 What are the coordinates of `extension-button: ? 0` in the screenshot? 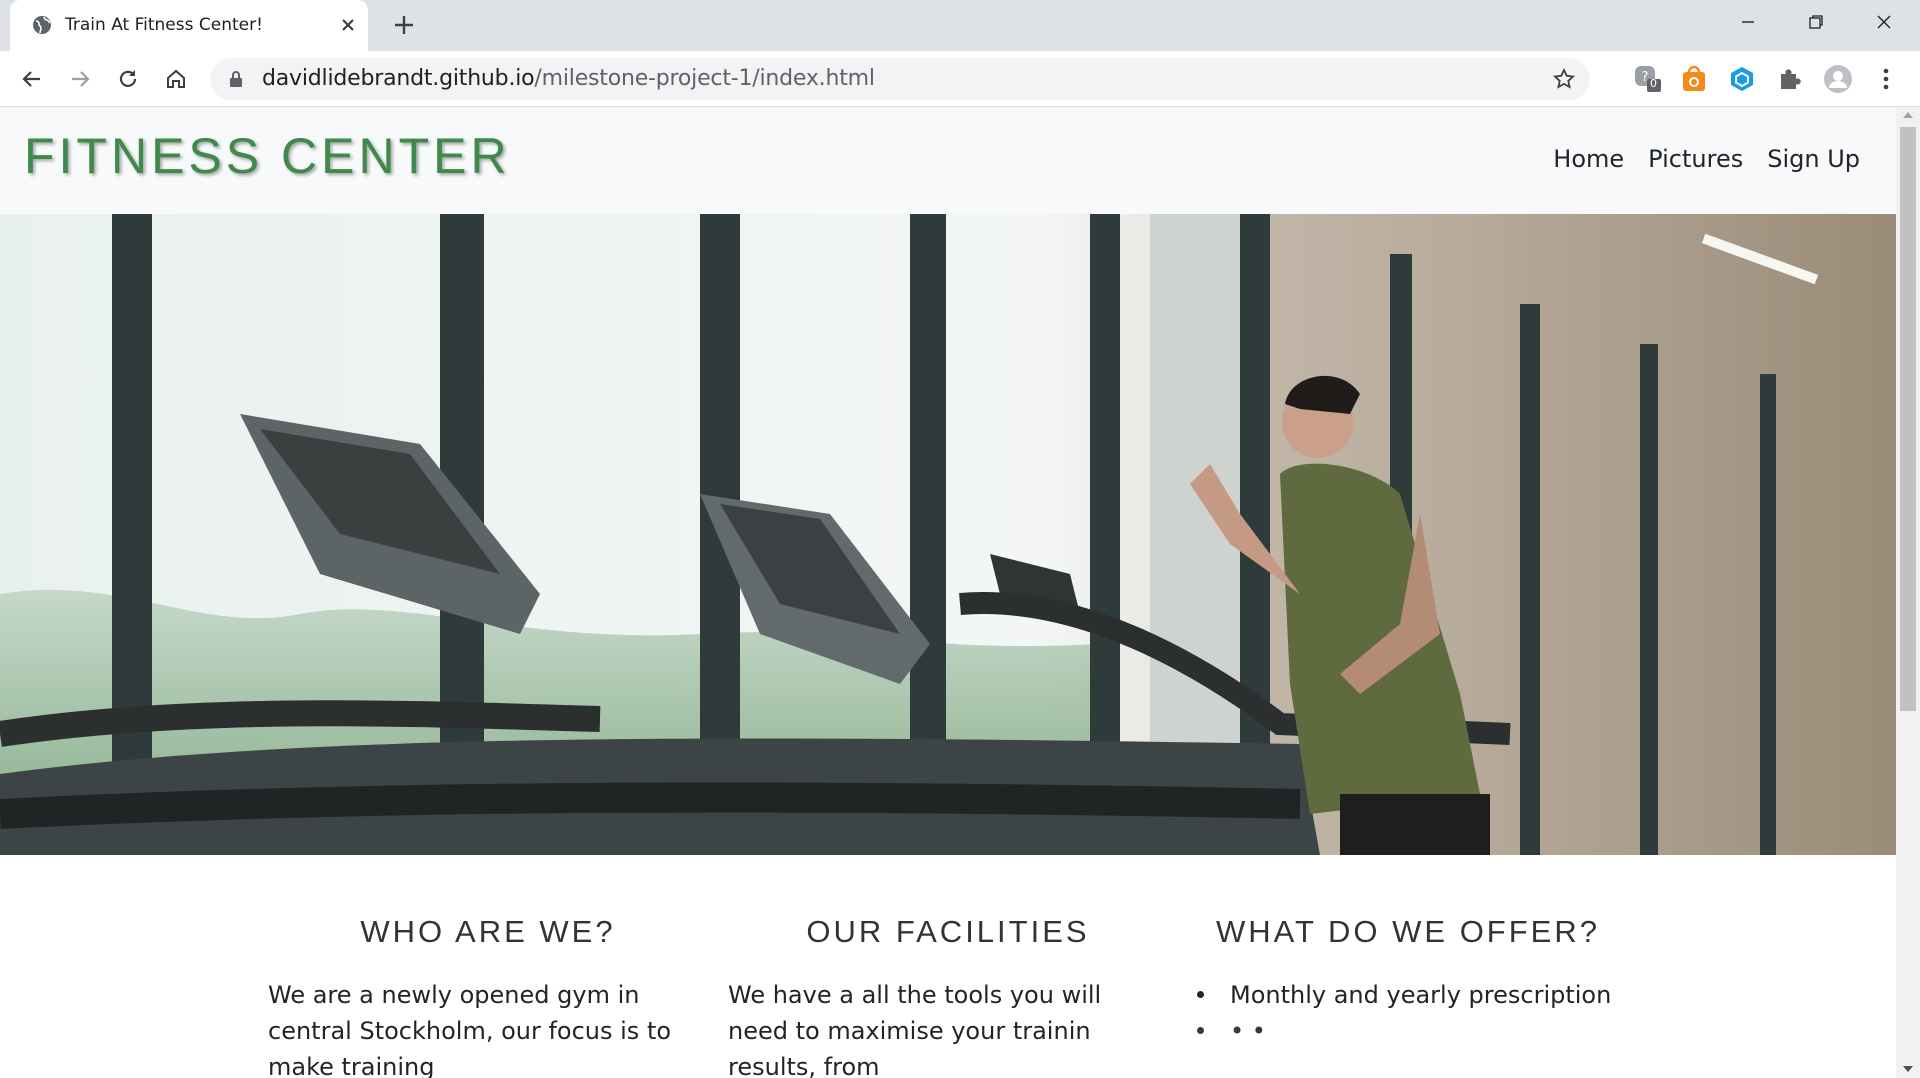 It's located at (1648, 79).